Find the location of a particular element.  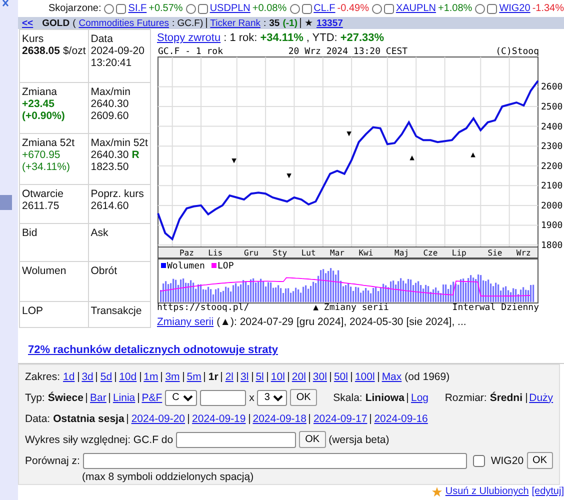

axis-tick-label: Sie is located at coordinates (495, 253).